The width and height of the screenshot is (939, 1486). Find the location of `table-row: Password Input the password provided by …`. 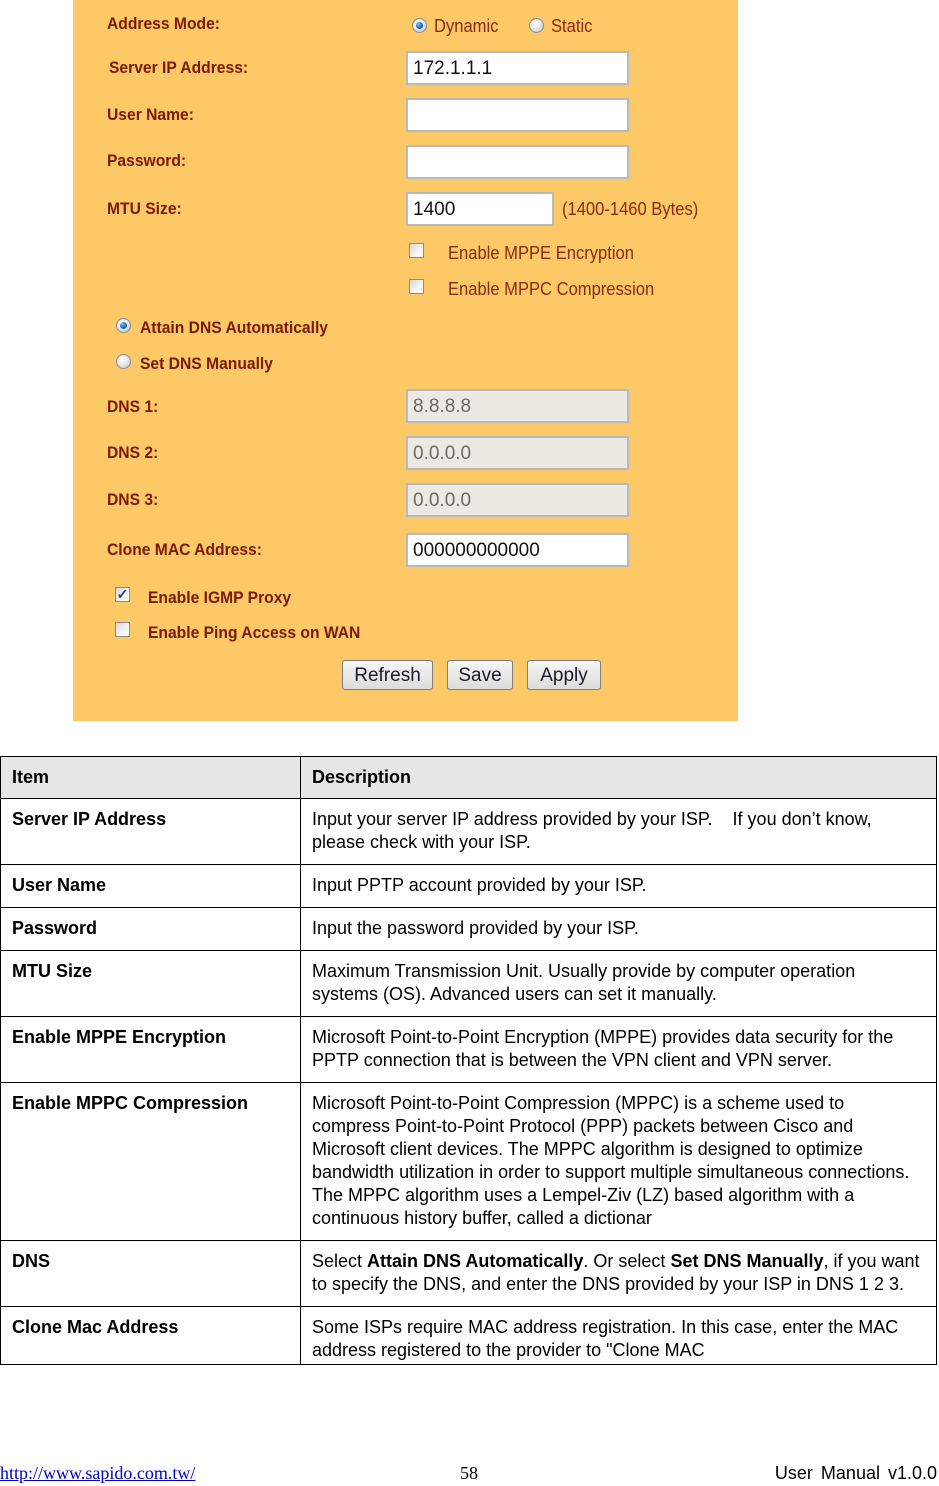

table-row: Password Input the password provided by … is located at coordinates (468, 929).